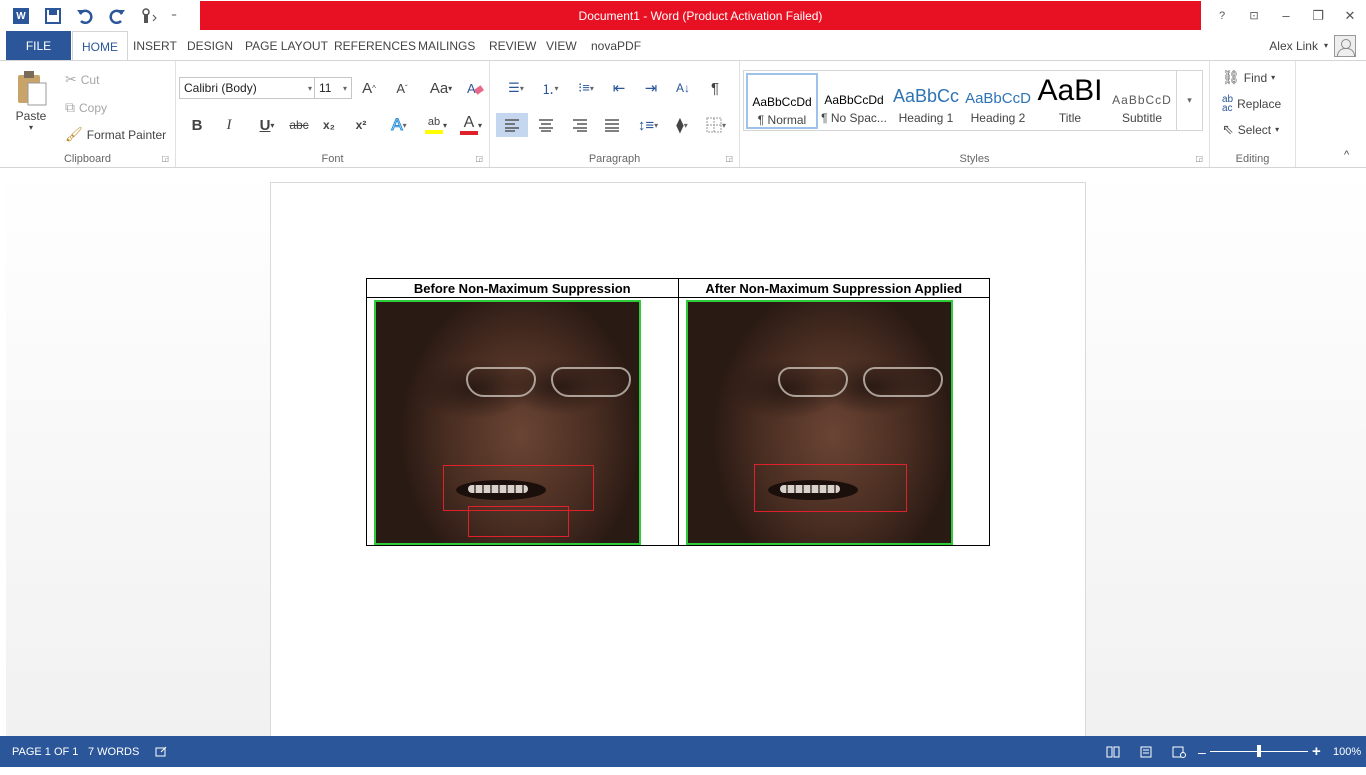  I want to click on paste-button: Paste ▾, so click(31, 100).